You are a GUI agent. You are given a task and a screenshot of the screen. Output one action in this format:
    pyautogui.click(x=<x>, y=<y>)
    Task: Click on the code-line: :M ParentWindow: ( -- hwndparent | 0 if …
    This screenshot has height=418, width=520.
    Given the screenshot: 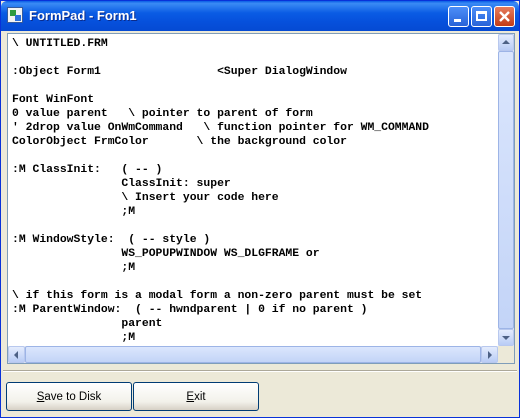 What is the action you would take?
    pyautogui.click(x=255, y=310)
    